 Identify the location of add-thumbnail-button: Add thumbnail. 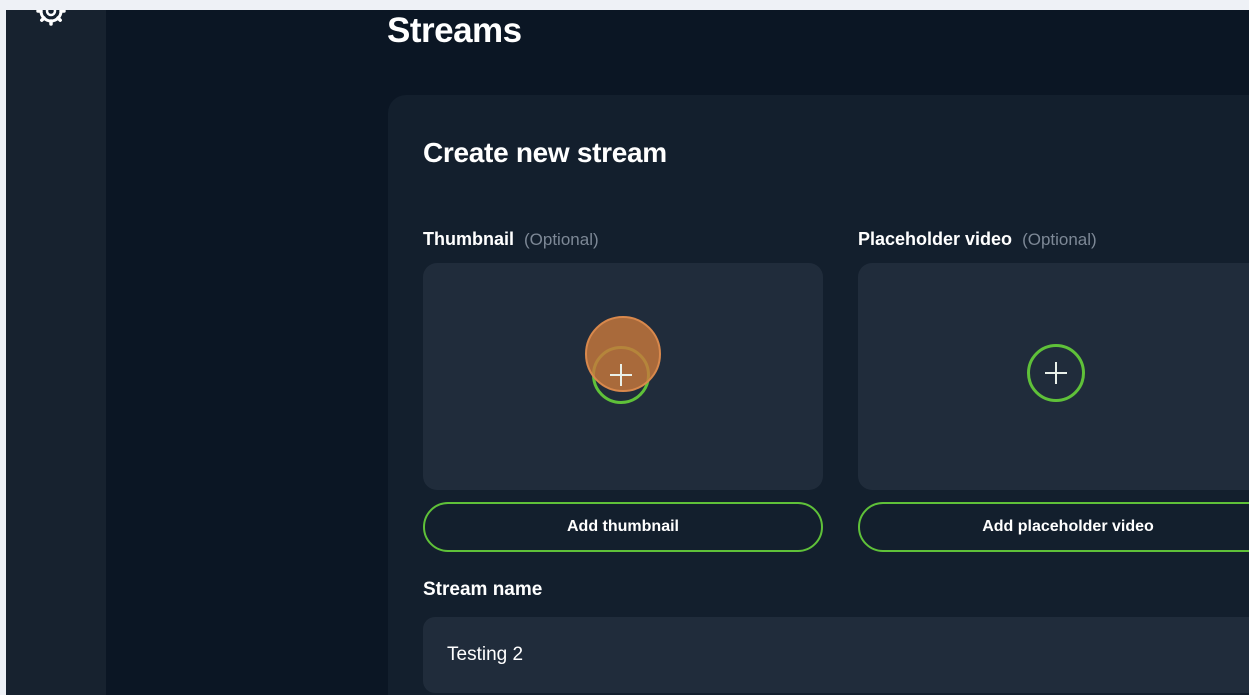
(623, 527).